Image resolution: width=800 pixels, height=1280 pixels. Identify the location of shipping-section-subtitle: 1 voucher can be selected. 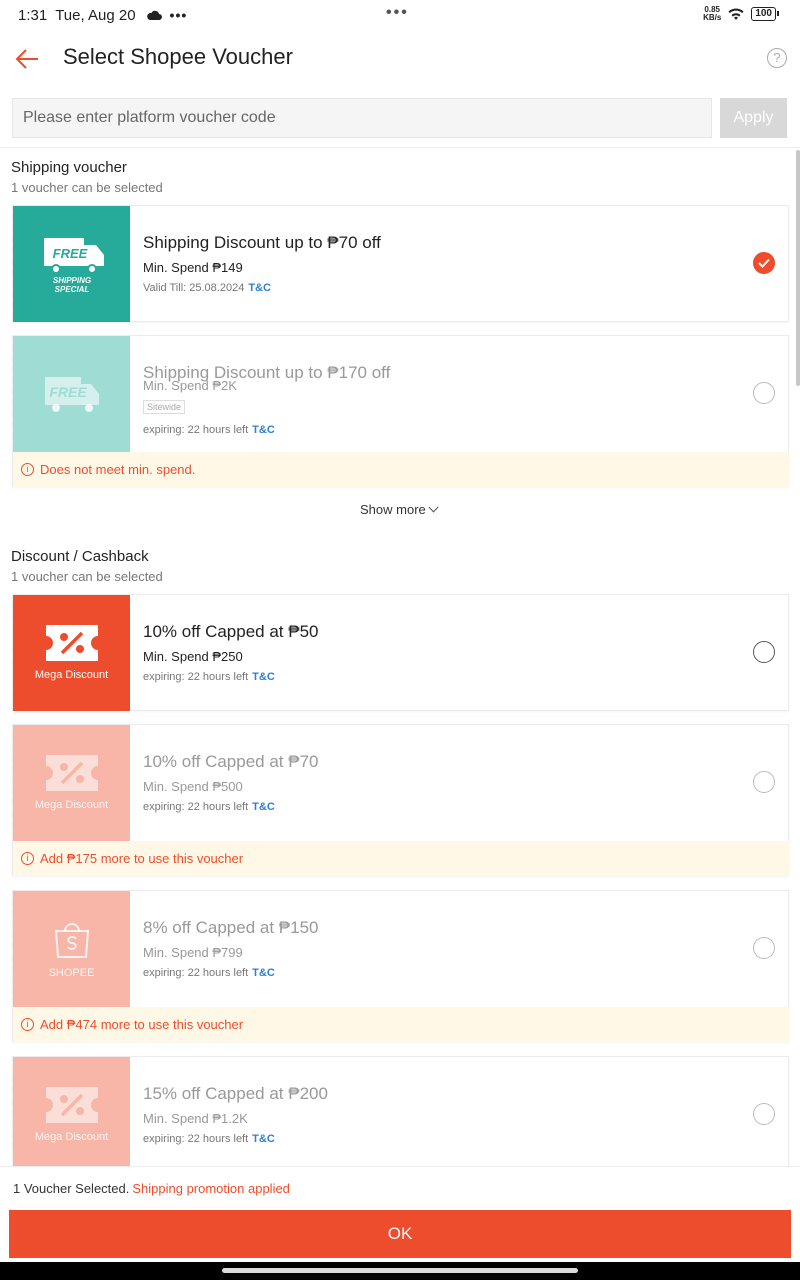
(87, 187).